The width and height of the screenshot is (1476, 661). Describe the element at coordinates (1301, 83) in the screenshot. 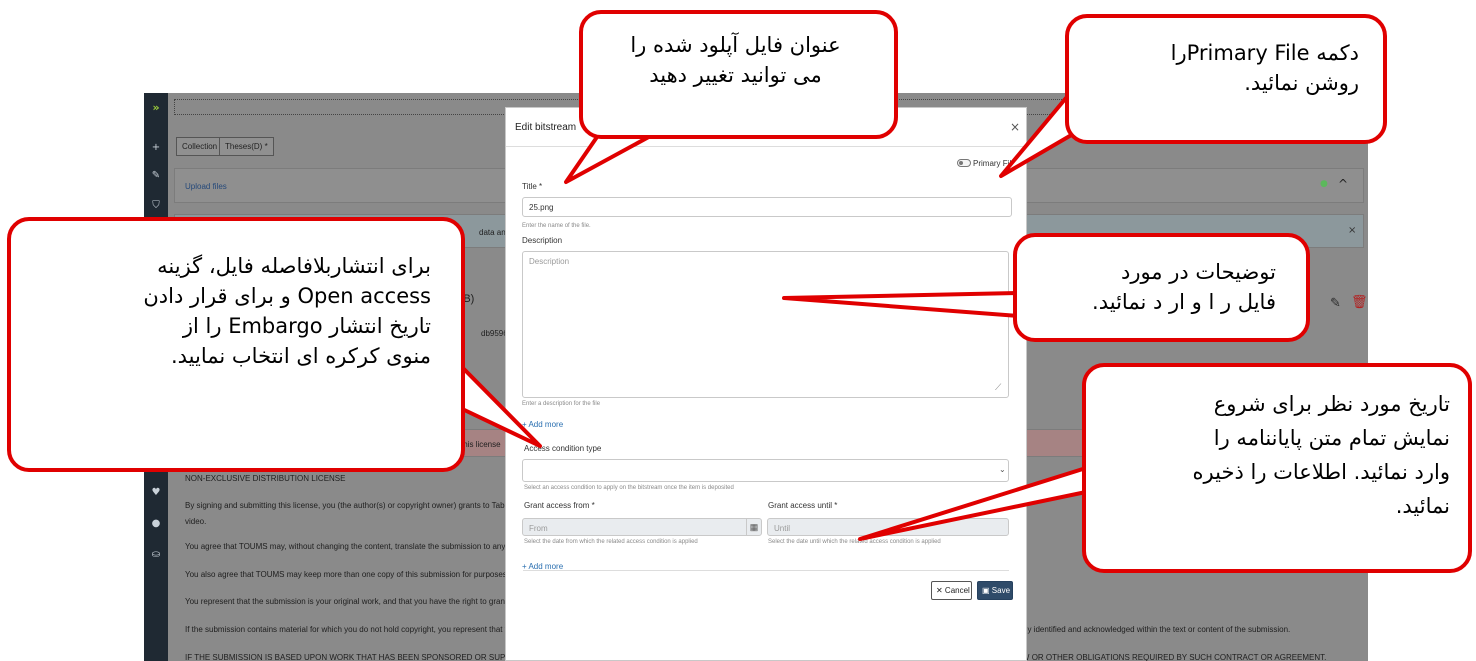

I see `callout-line: روشن نمائید.` at that location.